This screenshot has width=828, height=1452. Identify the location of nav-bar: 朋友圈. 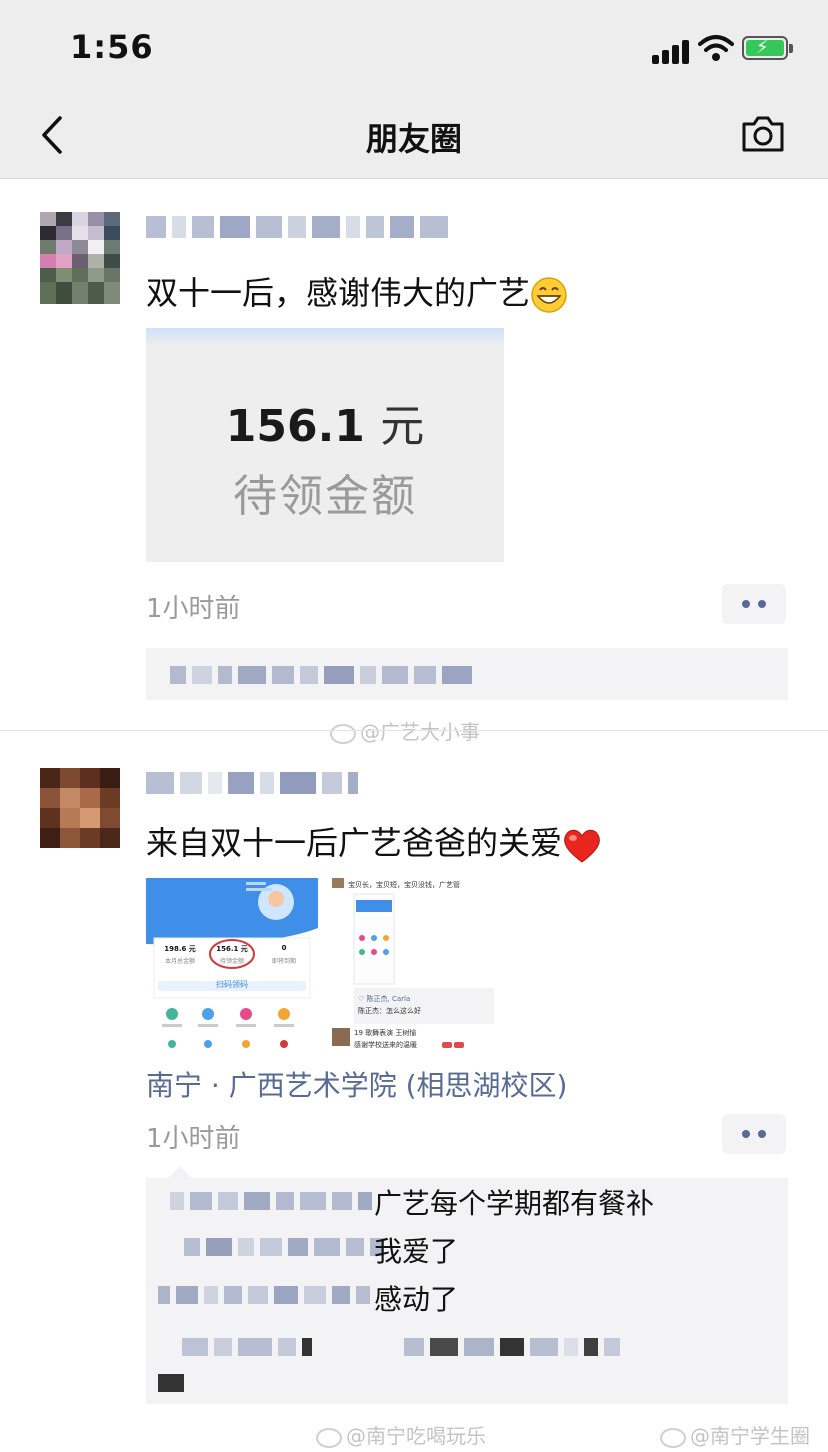
(414, 137).